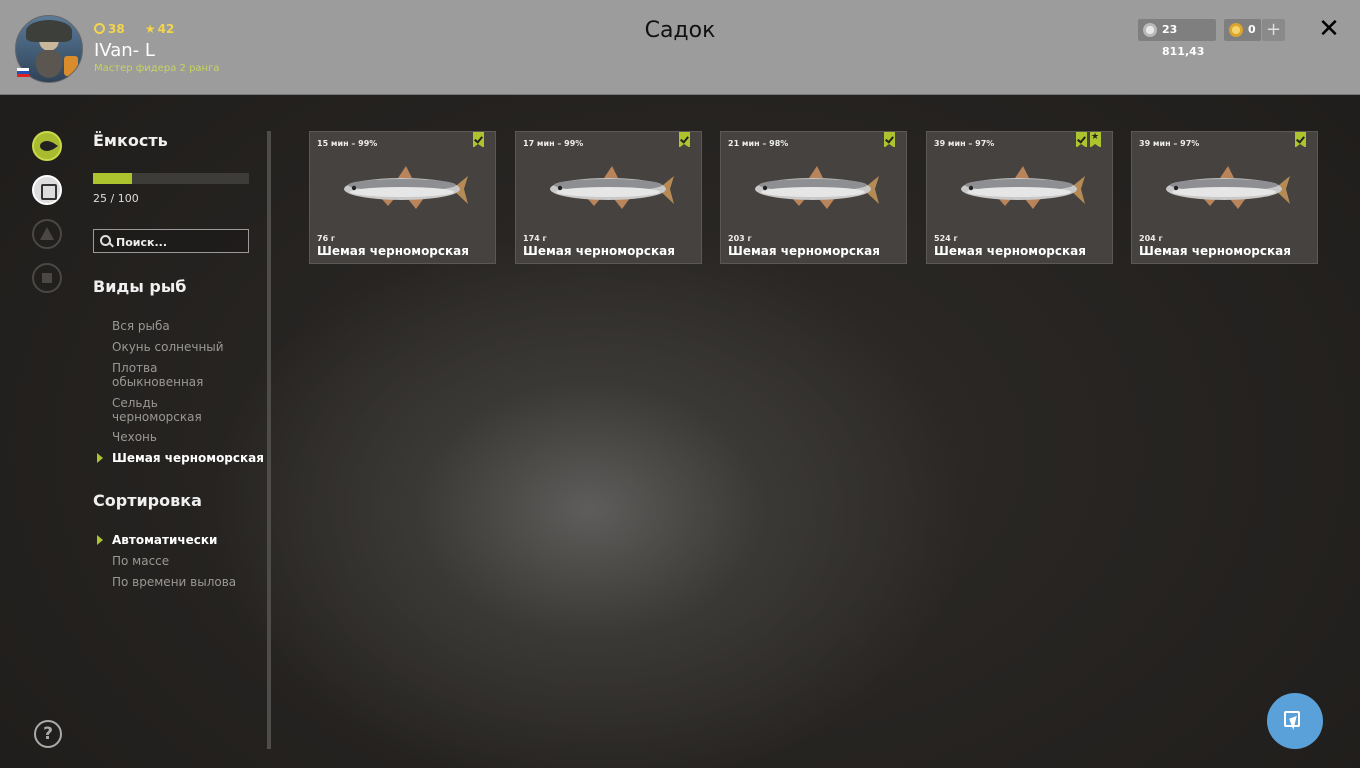  I want to click on species-item: Плотва обыкновенная, so click(167, 375).